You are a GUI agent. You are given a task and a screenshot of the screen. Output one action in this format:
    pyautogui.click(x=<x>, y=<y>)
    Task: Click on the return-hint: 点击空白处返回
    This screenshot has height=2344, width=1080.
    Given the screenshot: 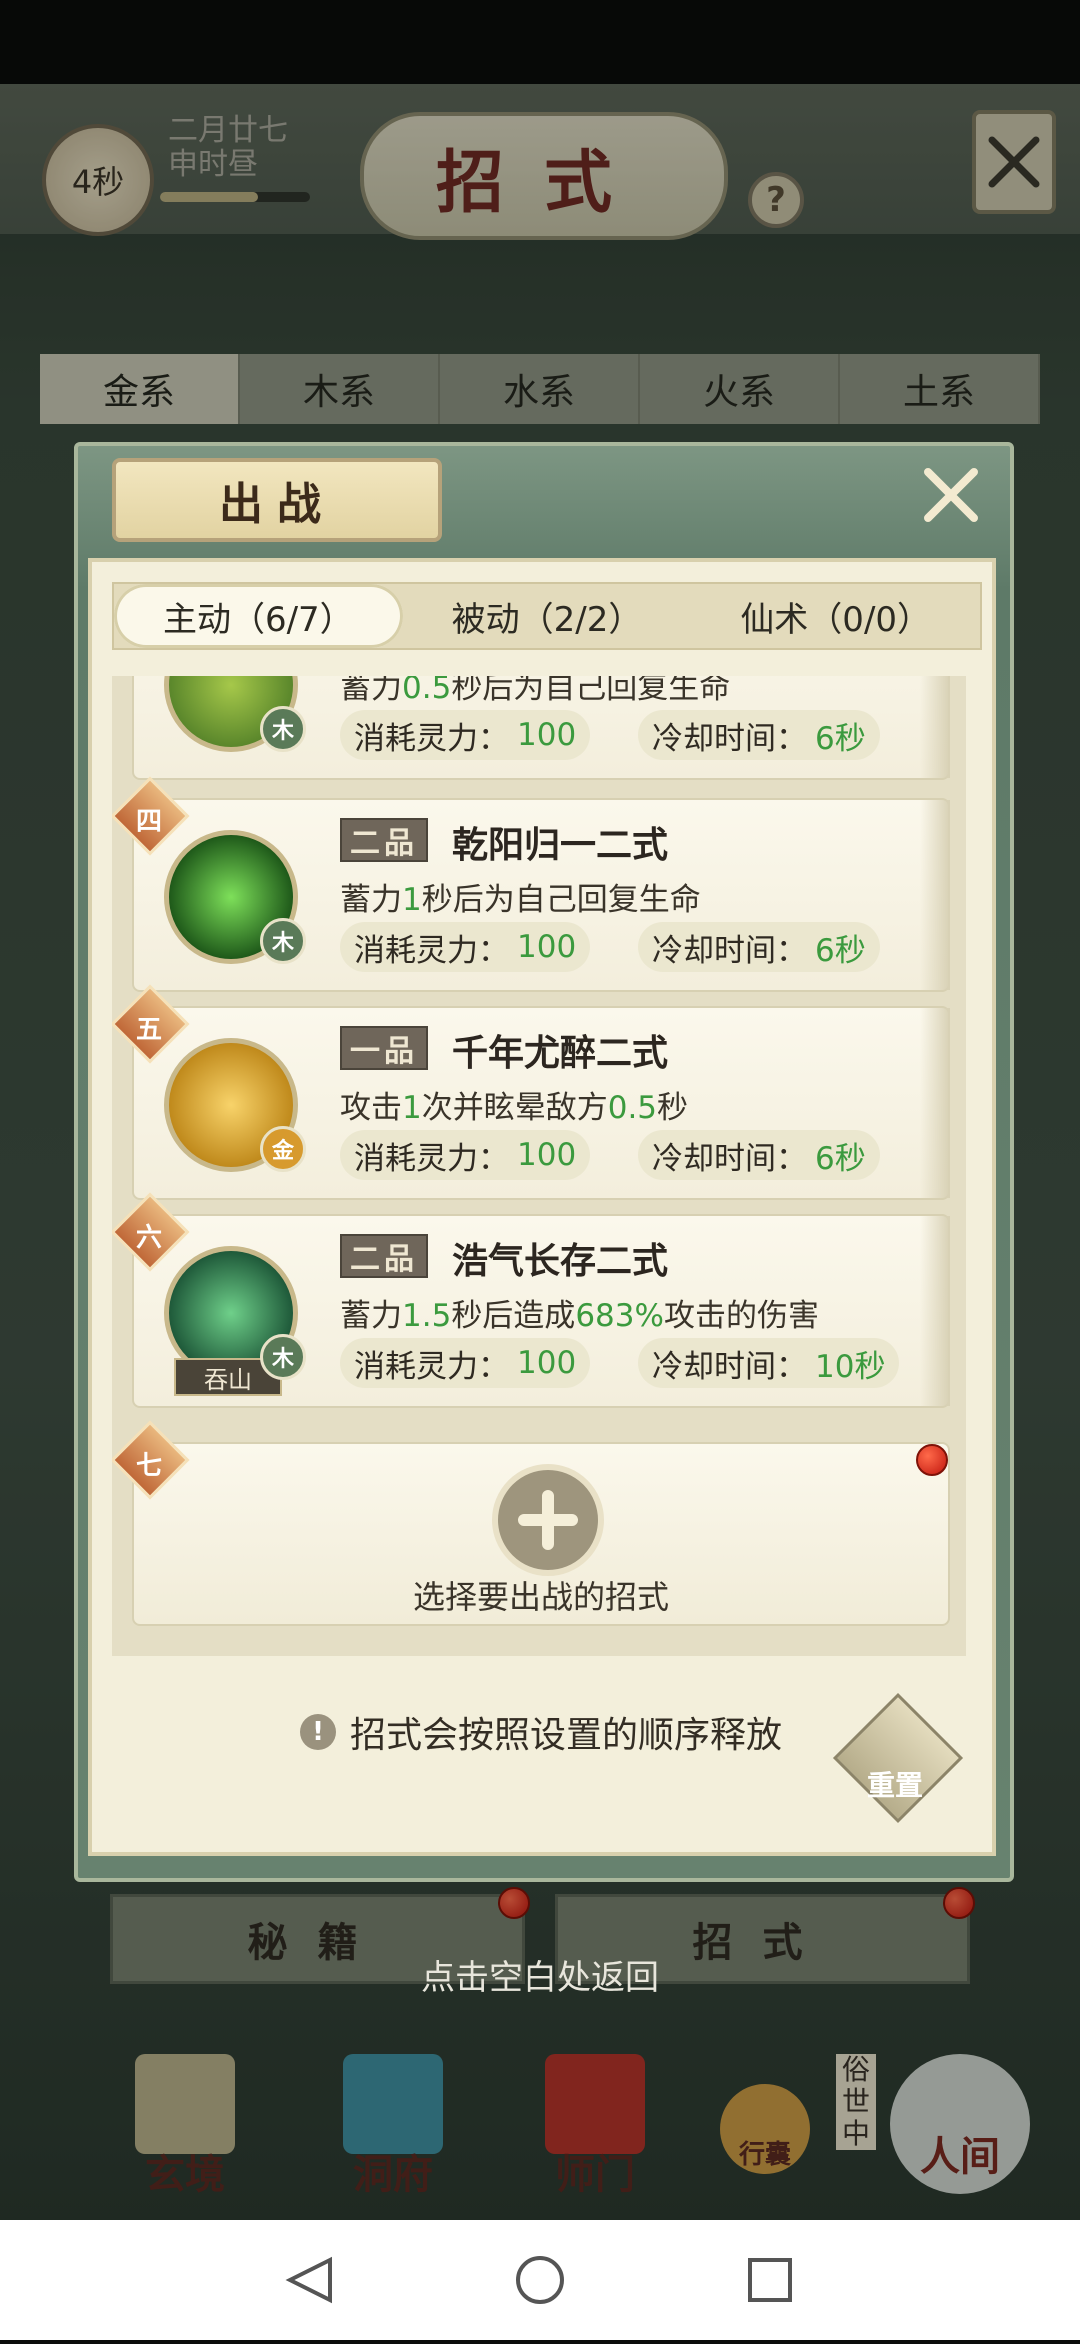 What is the action you would take?
    pyautogui.click(x=540, y=1978)
    